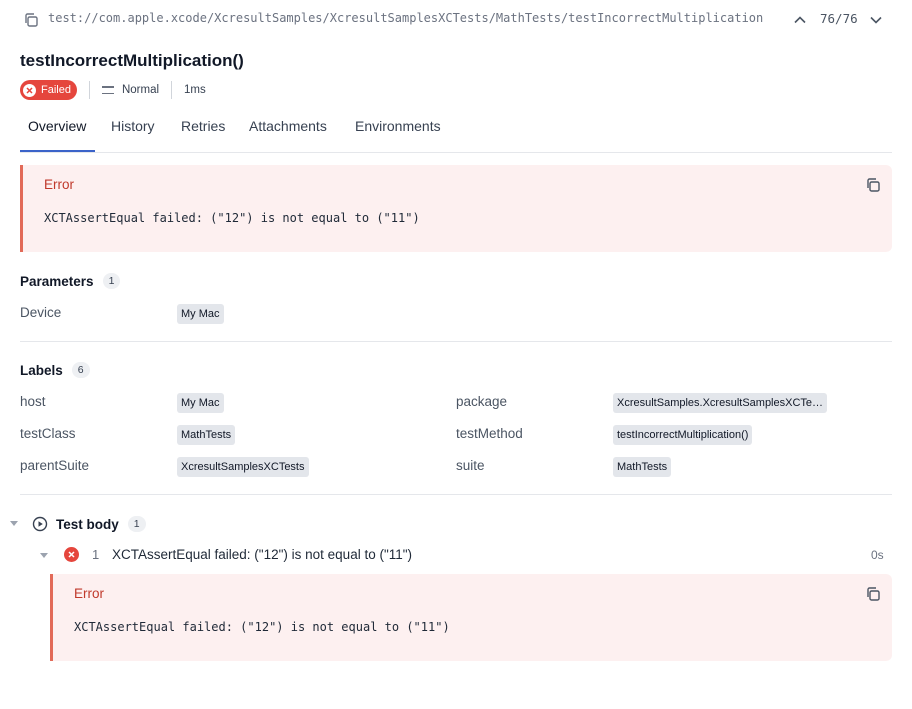 The height and width of the screenshot is (709, 912). Describe the element at coordinates (839, 18) in the screenshot. I see `test-counter: 76/76` at that location.